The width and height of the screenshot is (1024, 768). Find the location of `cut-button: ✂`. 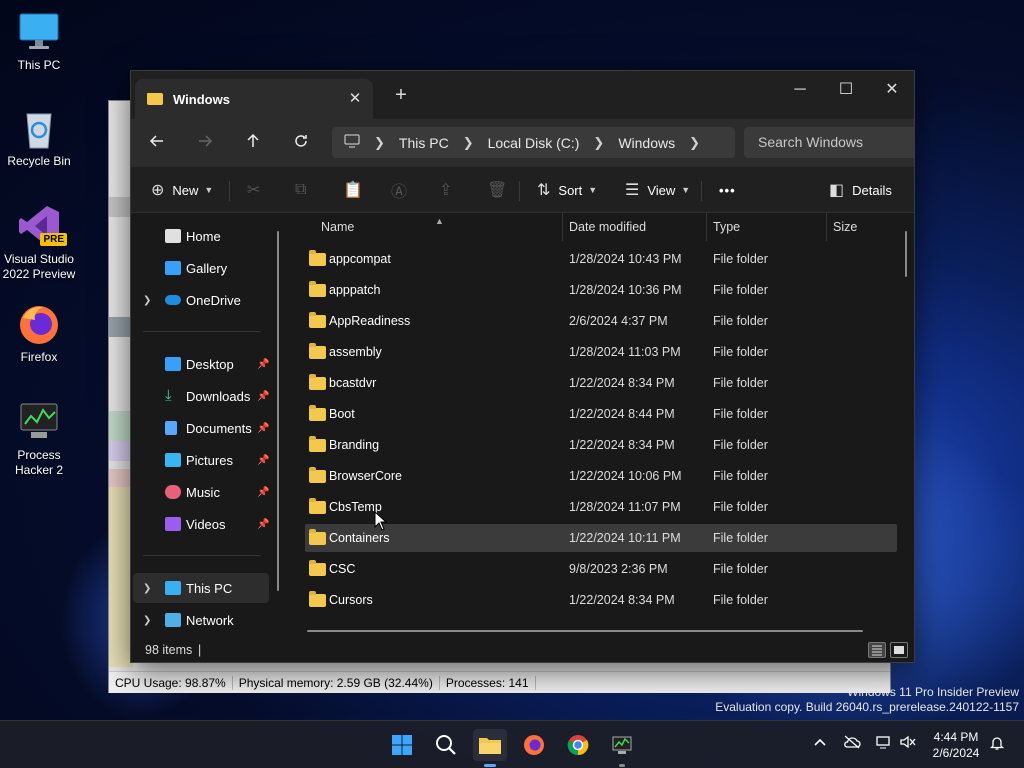

cut-button: ✂ is located at coordinates (257, 190).